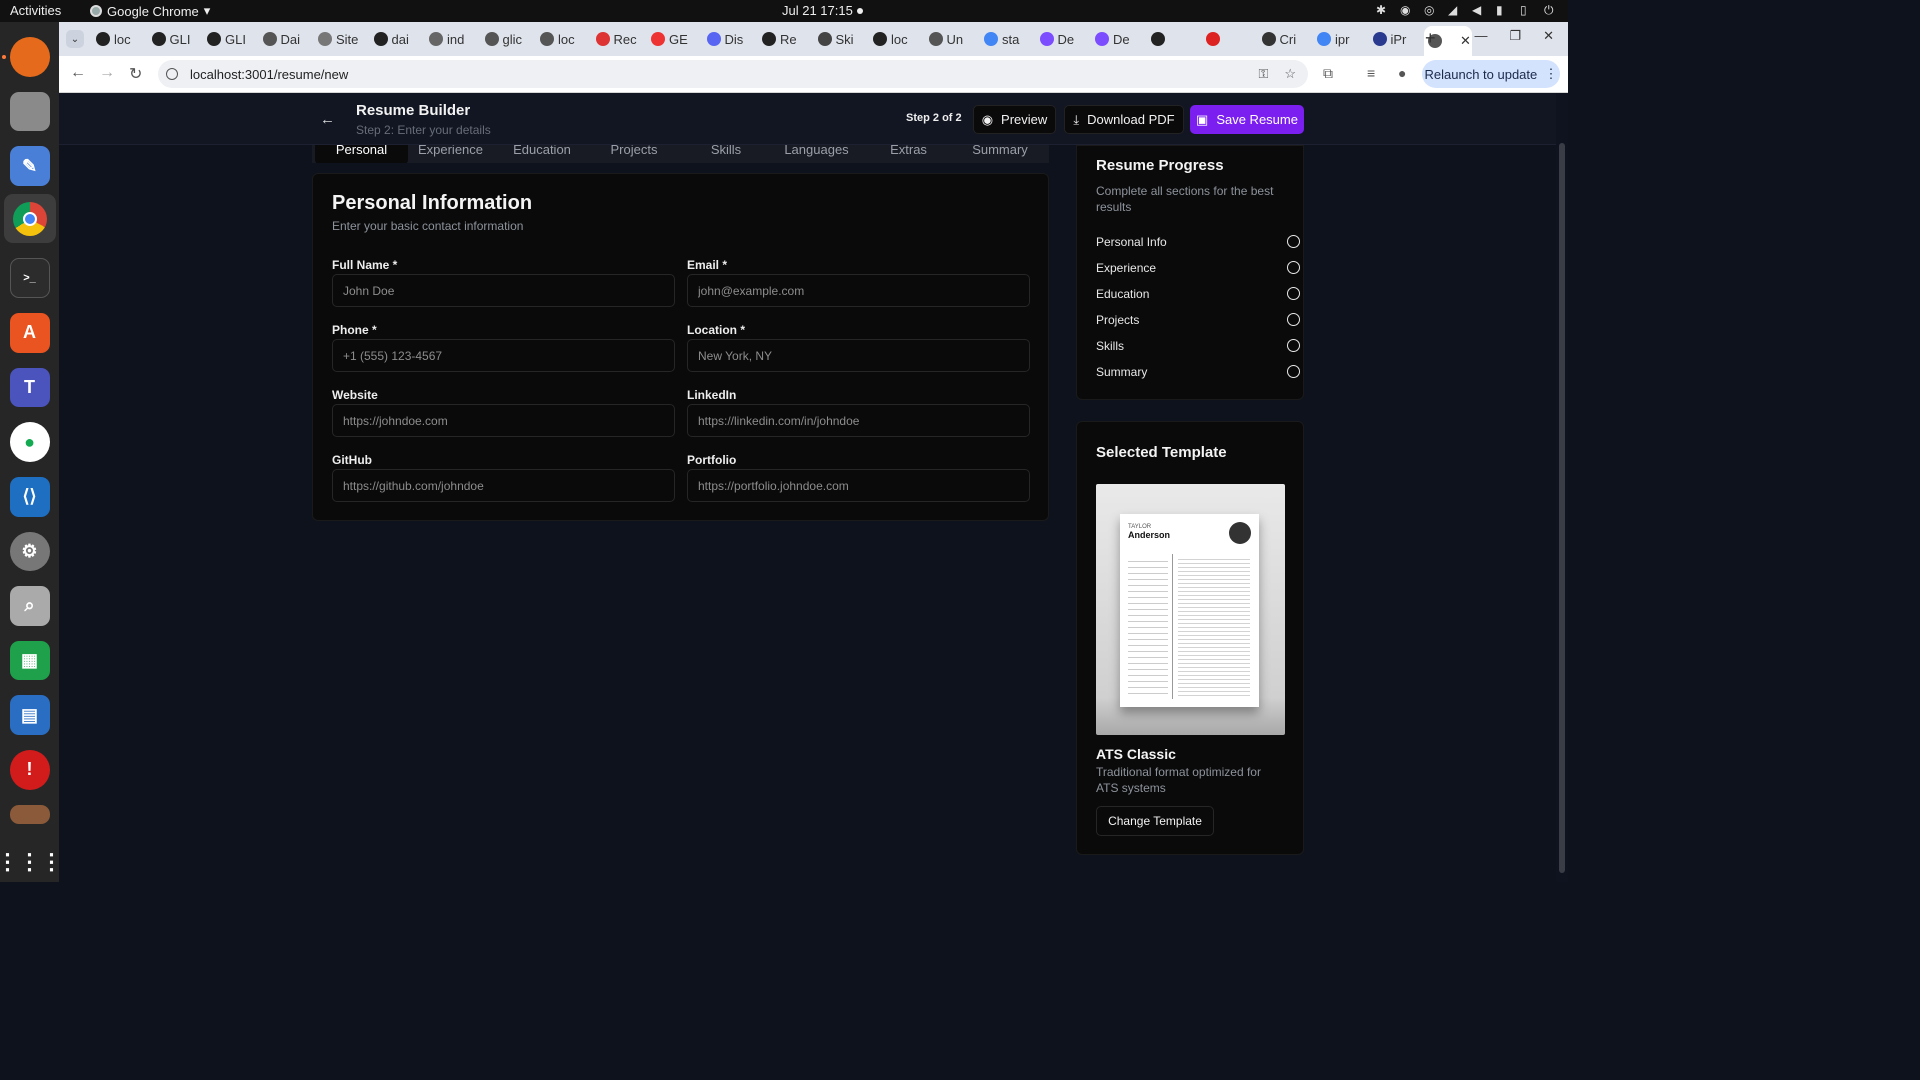 The image size is (1920, 1080). I want to click on tab-personal: Personal, so click(361, 154).